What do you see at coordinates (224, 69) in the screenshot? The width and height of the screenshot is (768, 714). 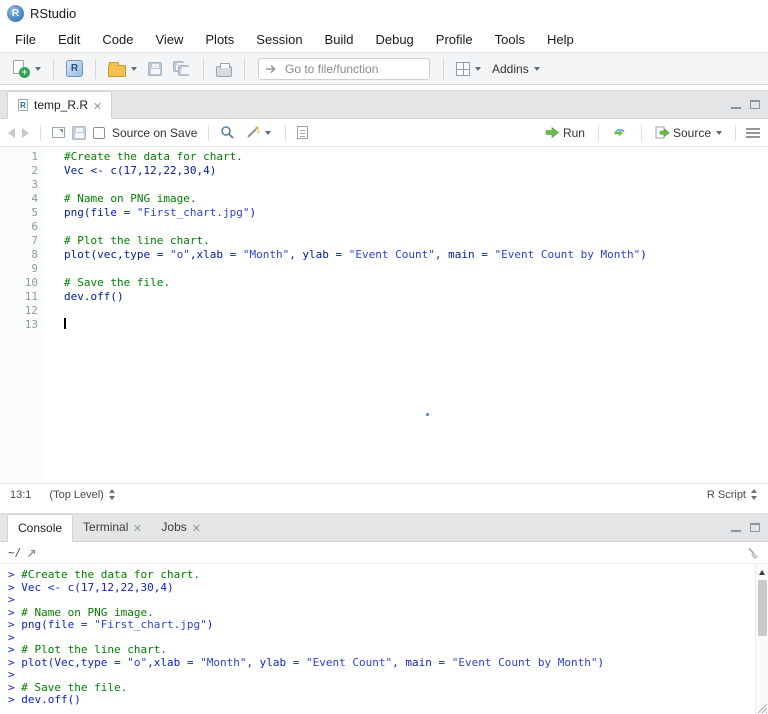 I see `print-button` at bounding box center [224, 69].